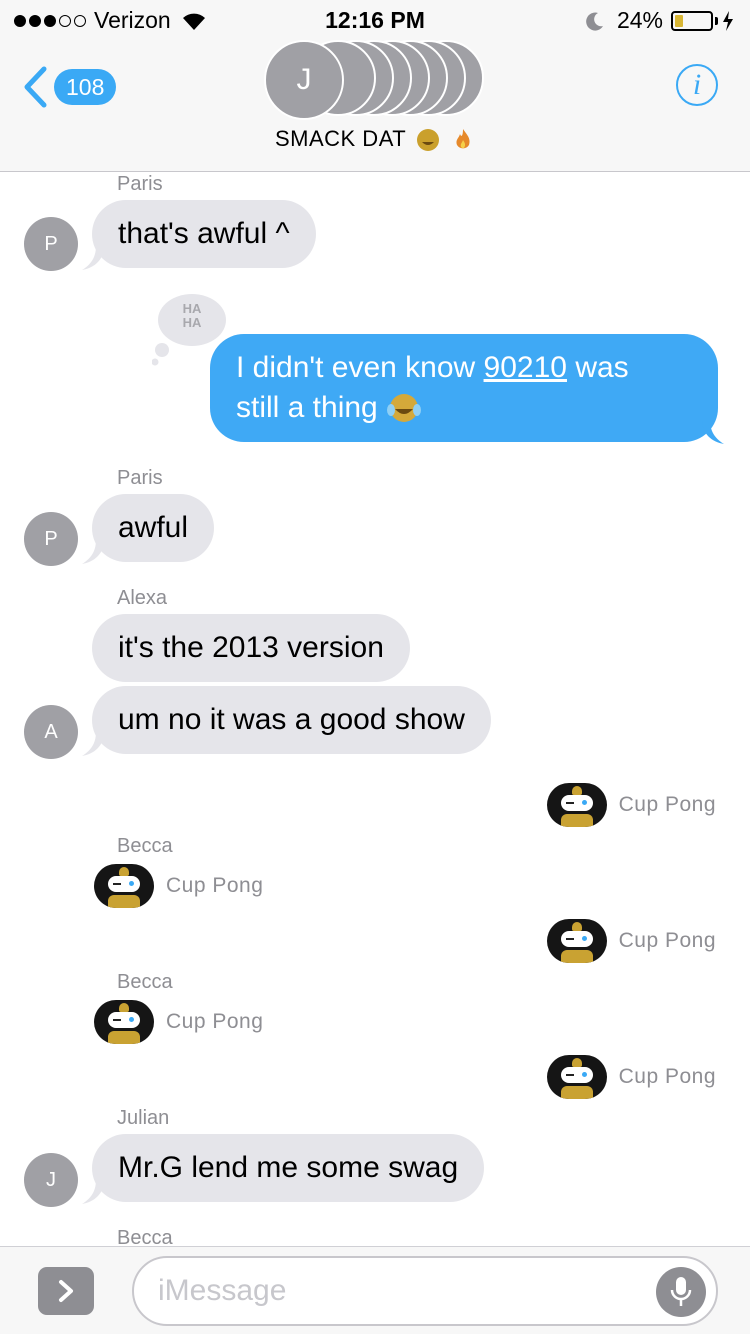 The height and width of the screenshot is (1334, 750). I want to click on dictation-button, so click(681, 1292).